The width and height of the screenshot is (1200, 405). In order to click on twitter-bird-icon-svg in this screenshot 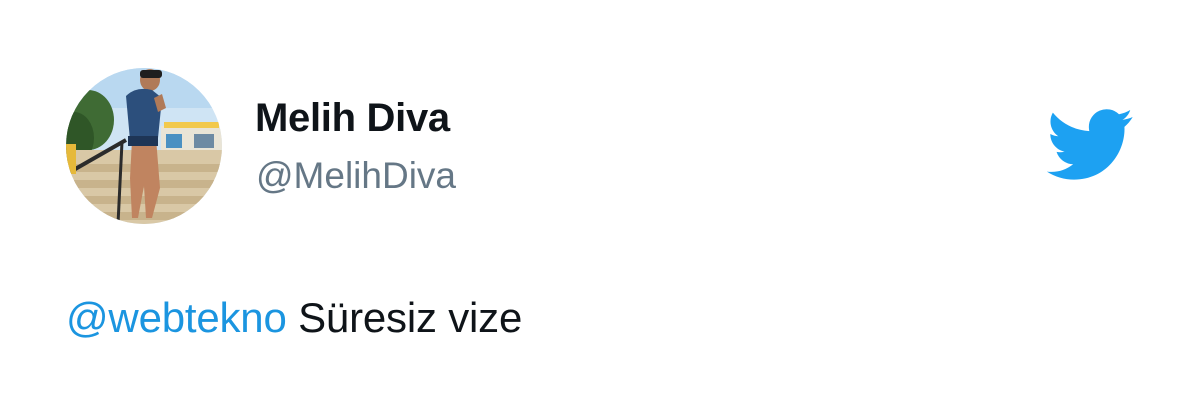, I will do `click(1089, 144)`.